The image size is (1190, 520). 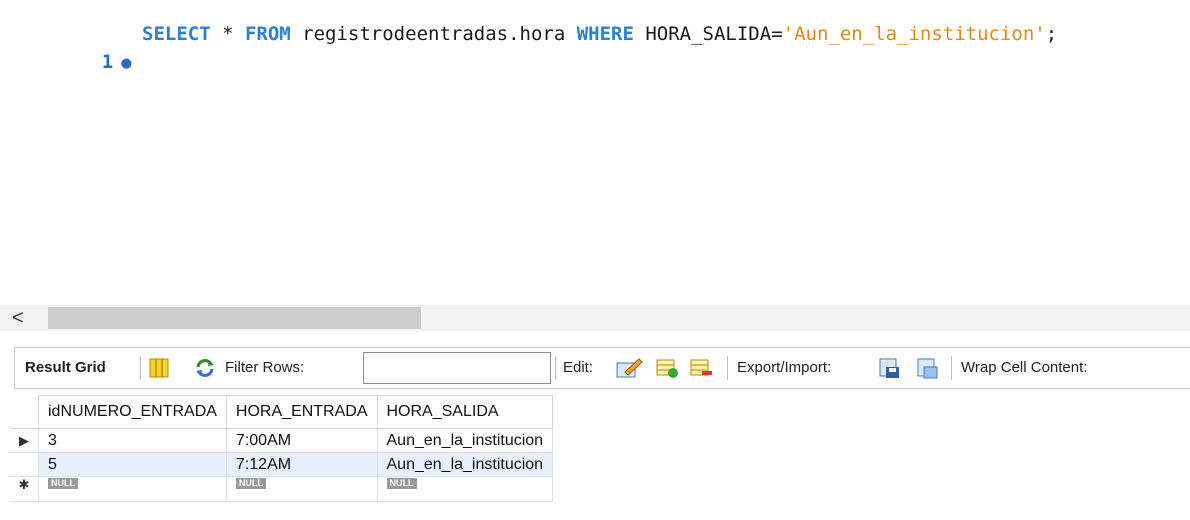 I want to click on table-row: 5 7:12AM Aun_en_la_institucion, so click(x=282, y=464).